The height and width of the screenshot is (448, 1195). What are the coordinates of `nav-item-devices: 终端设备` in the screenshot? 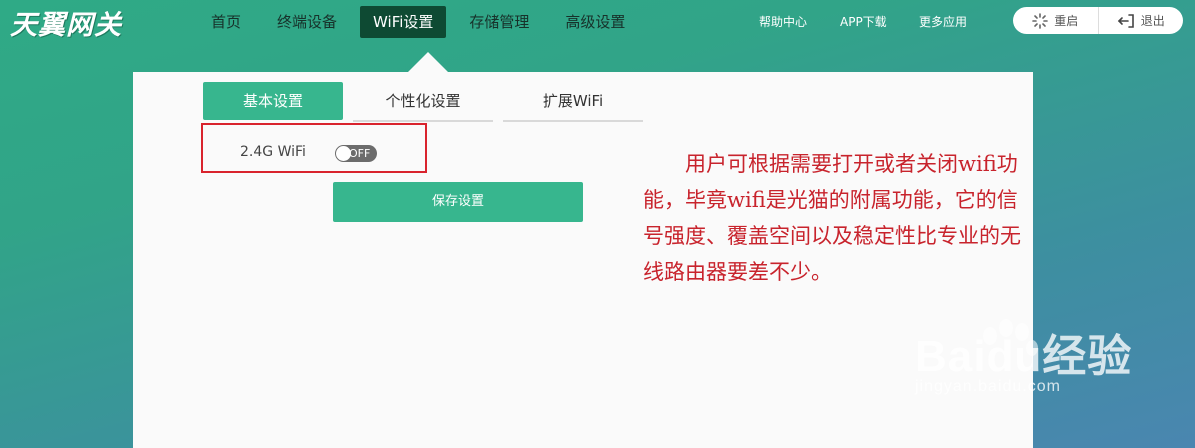 It's located at (307, 22).